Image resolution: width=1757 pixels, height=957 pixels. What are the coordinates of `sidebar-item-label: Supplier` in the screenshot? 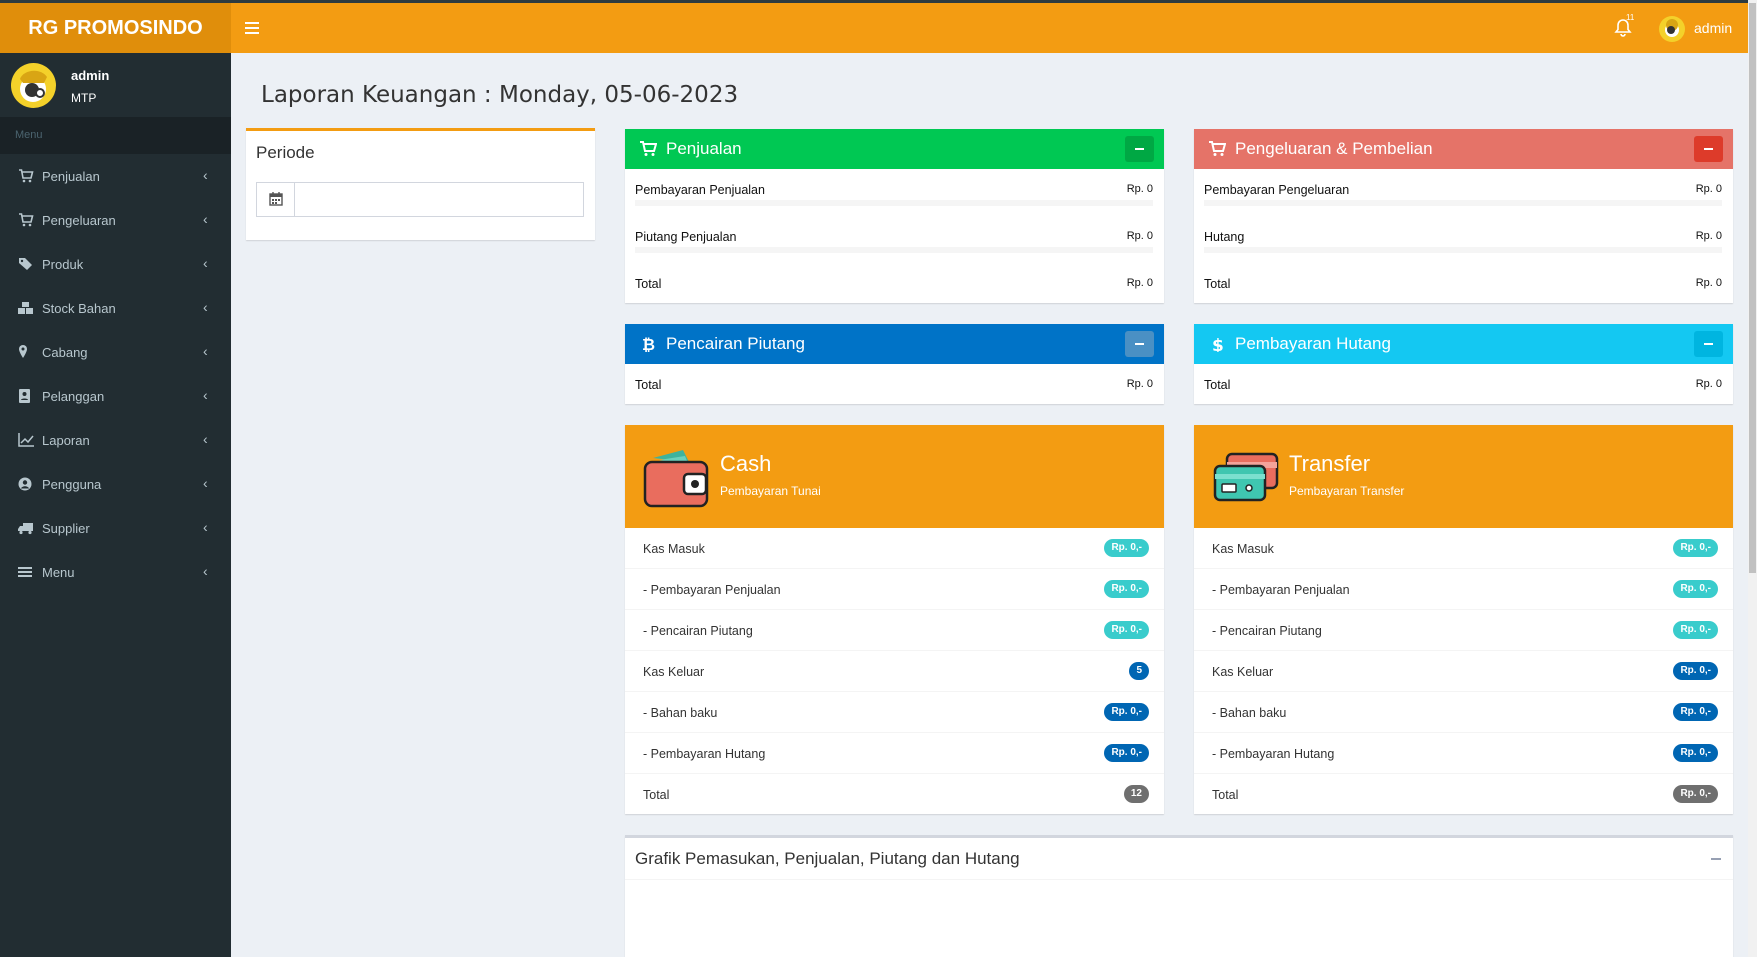 It's located at (66, 528).